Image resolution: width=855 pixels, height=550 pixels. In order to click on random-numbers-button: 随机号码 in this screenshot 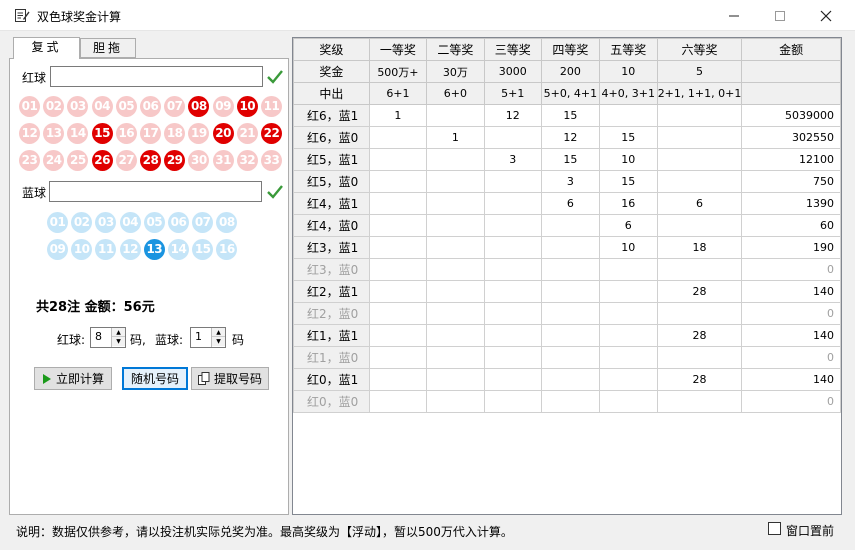, I will do `click(155, 378)`.